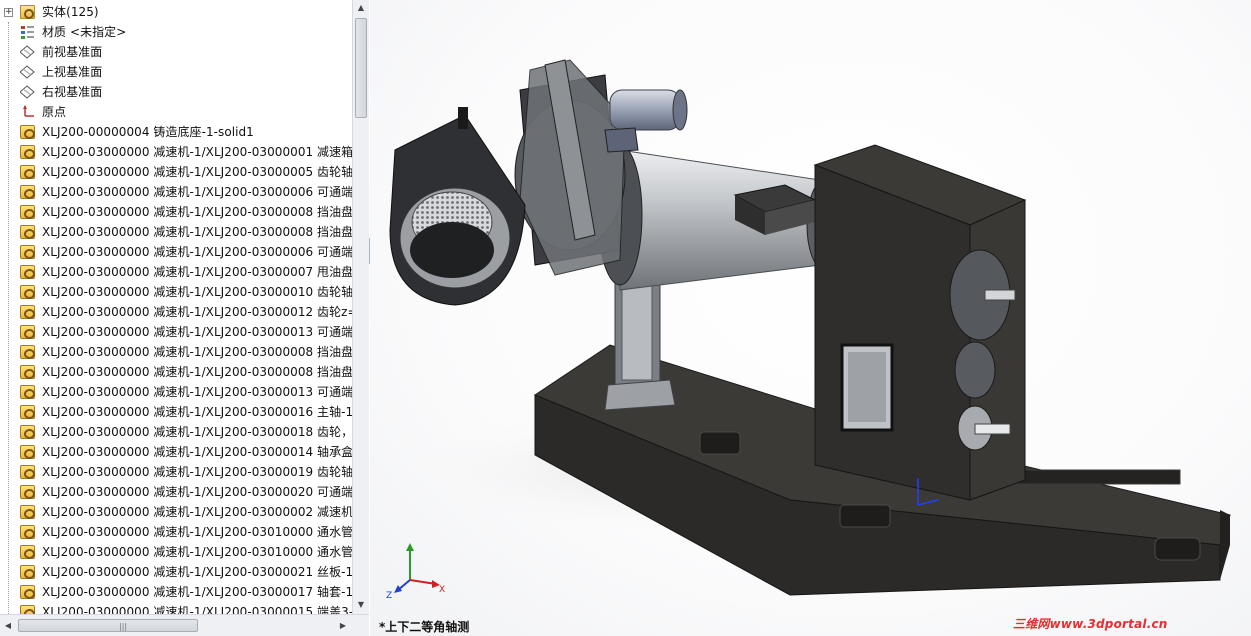  I want to click on vertical-scroll-thumb, so click(361, 68).